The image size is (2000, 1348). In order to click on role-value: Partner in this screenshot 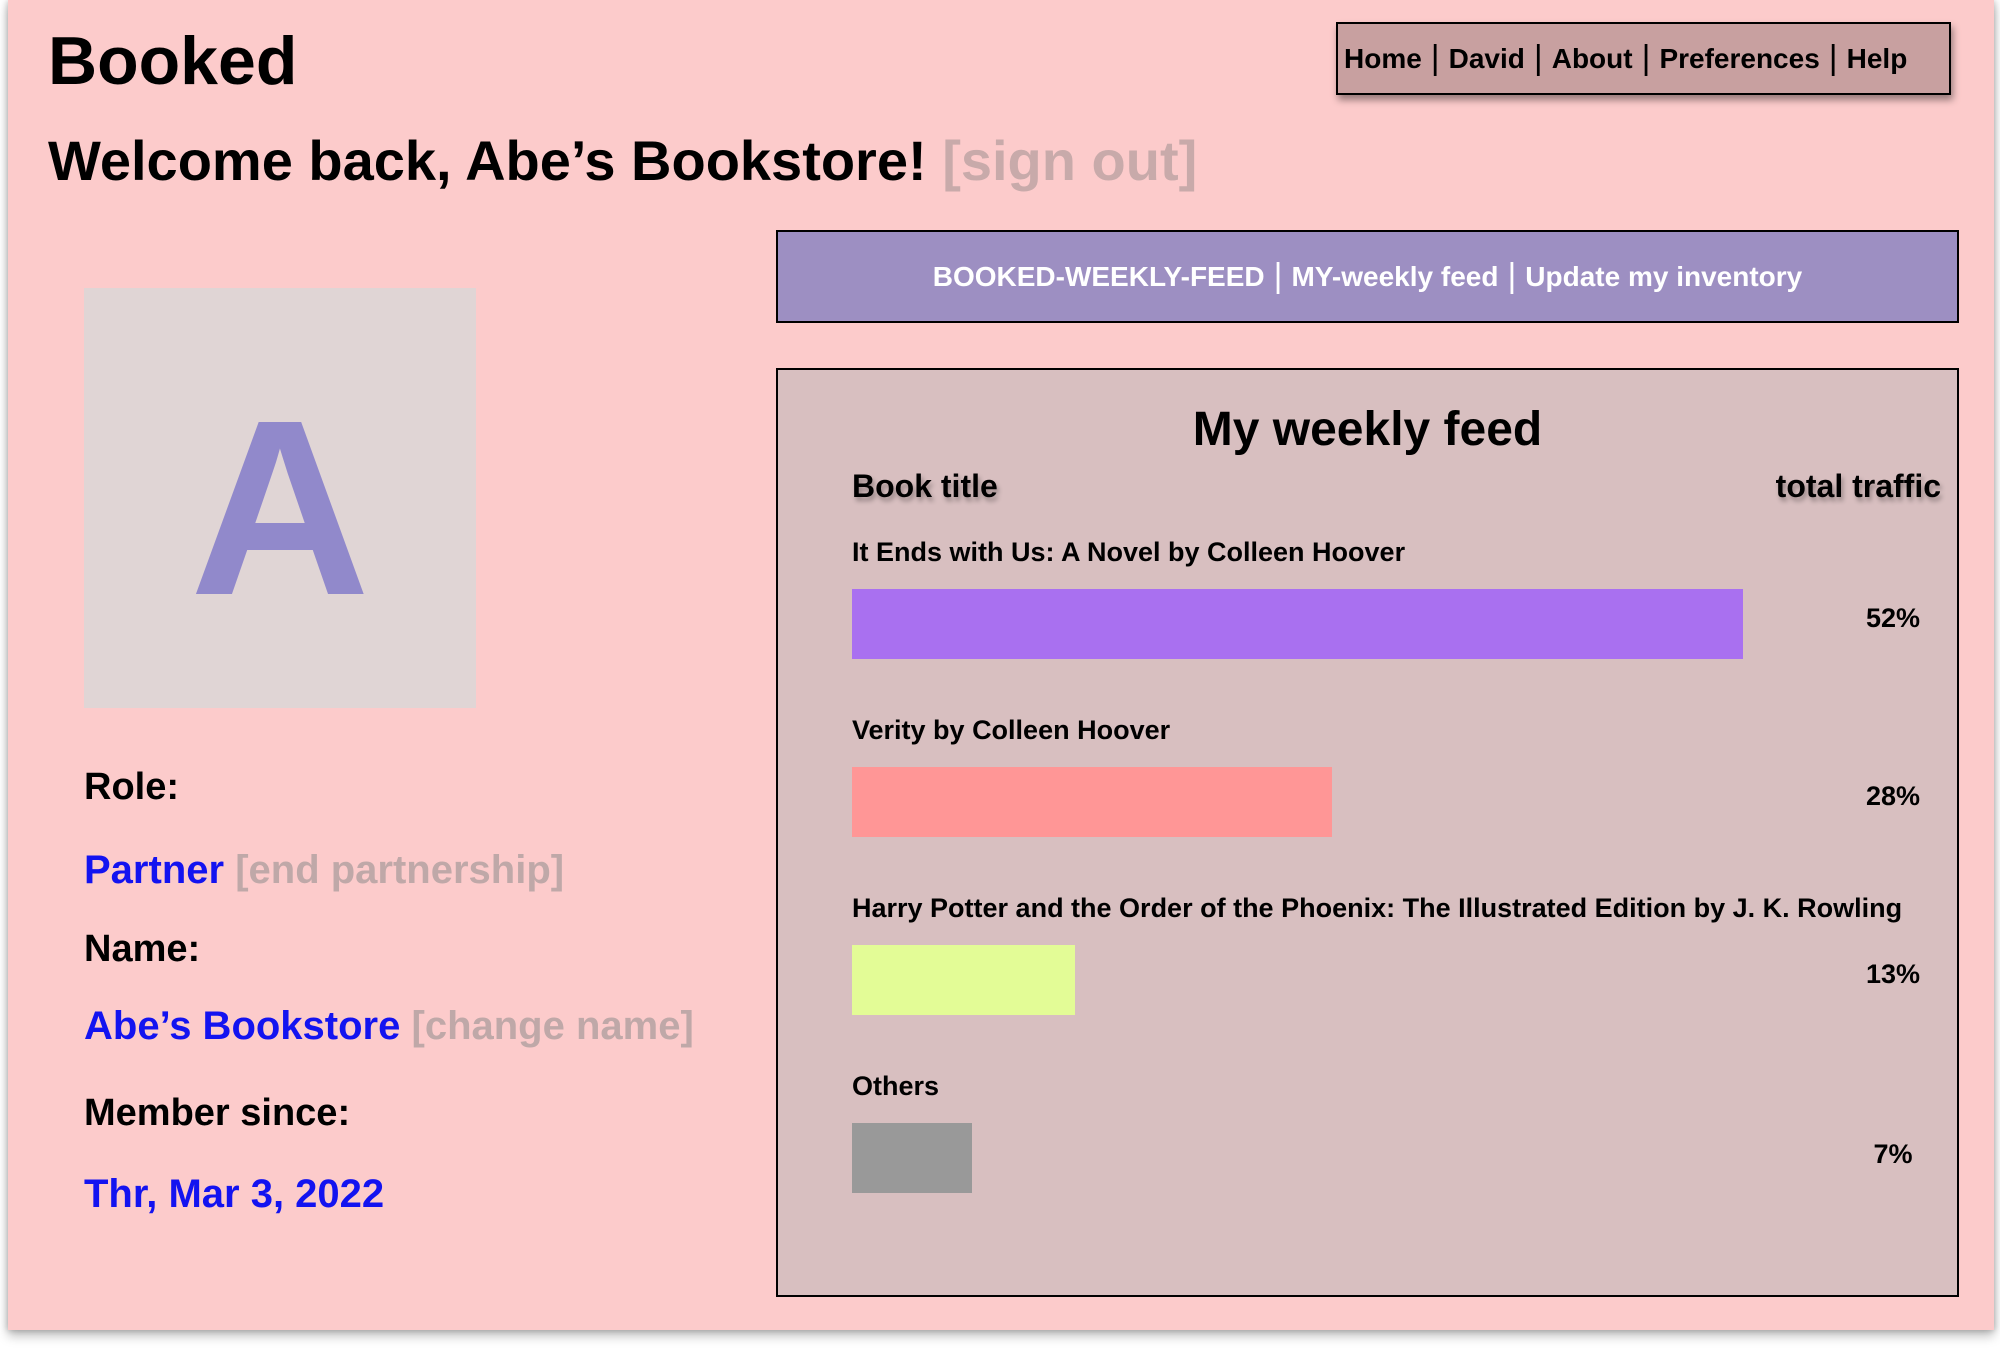, I will do `click(154, 870)`.